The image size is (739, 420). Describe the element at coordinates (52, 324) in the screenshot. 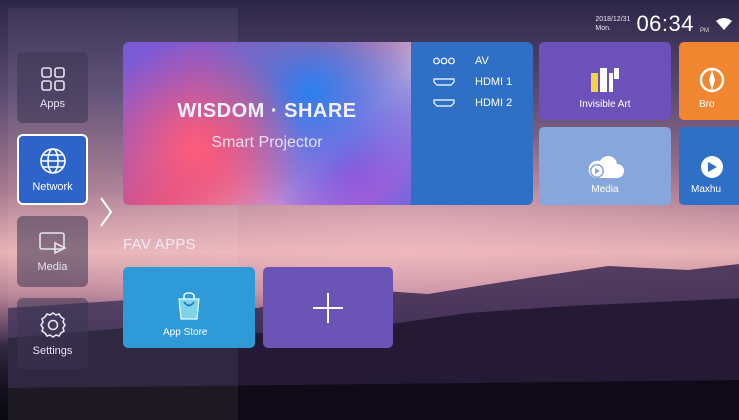

I see `gear-icon` at that location.